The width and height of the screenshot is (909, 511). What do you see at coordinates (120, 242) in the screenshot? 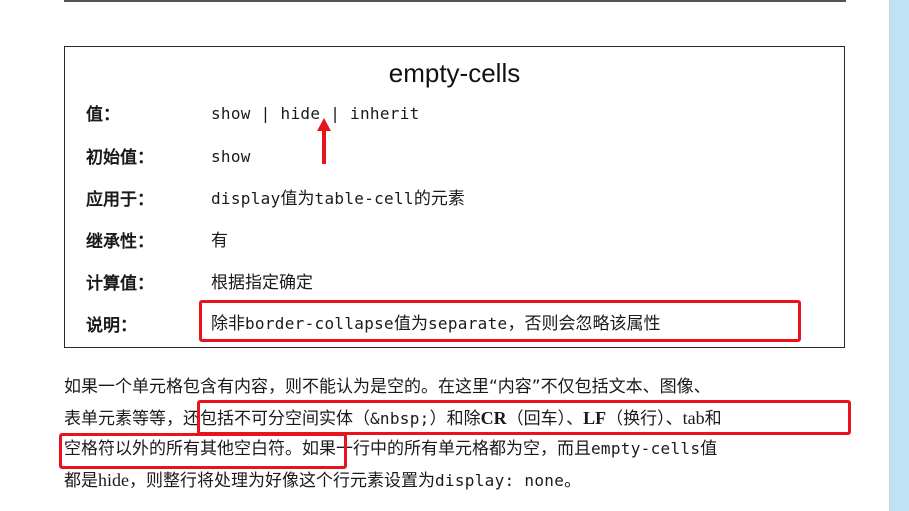
I see `label-inherited: 继承性：` at bounding box center [120, 242].